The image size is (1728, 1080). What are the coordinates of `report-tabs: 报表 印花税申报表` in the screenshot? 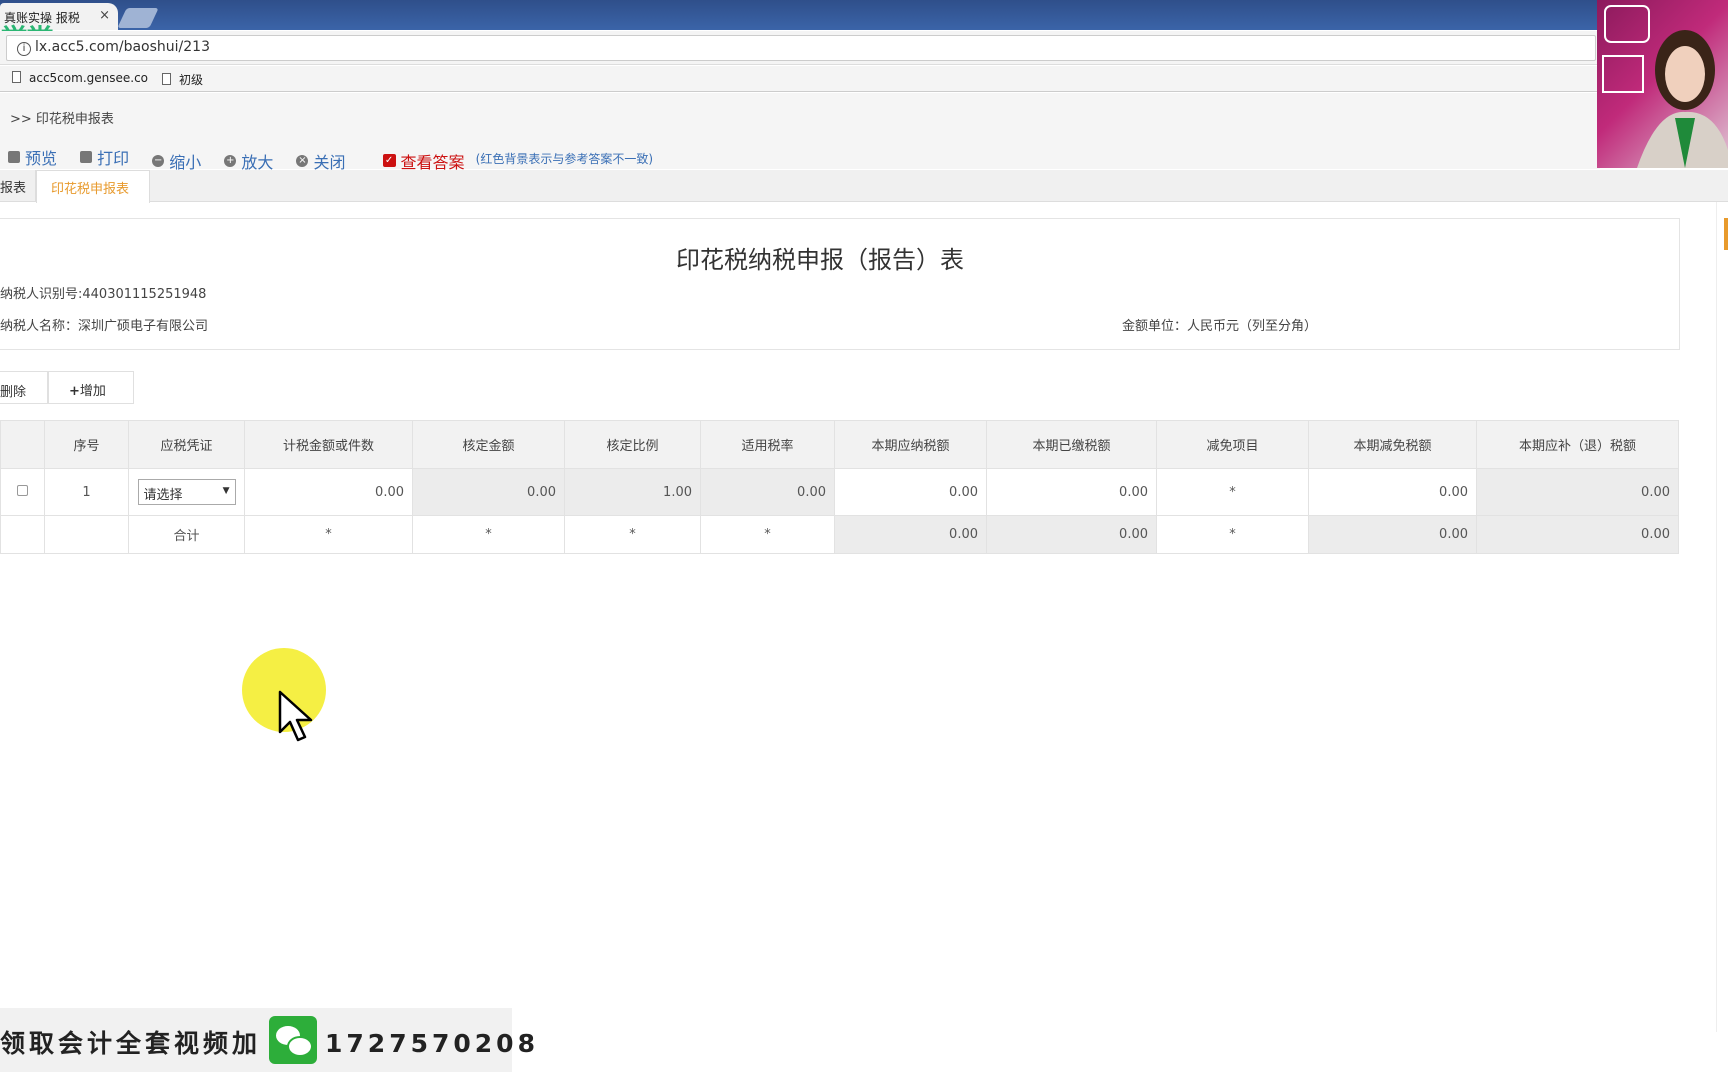 It's located at (864, 186).